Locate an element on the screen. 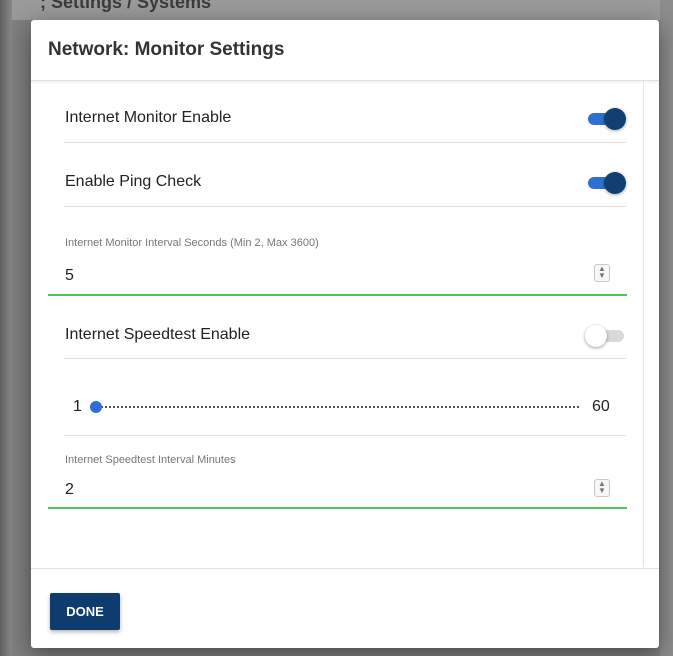  background-title: ; Settings / Systems is located at coordinates (126, 6).